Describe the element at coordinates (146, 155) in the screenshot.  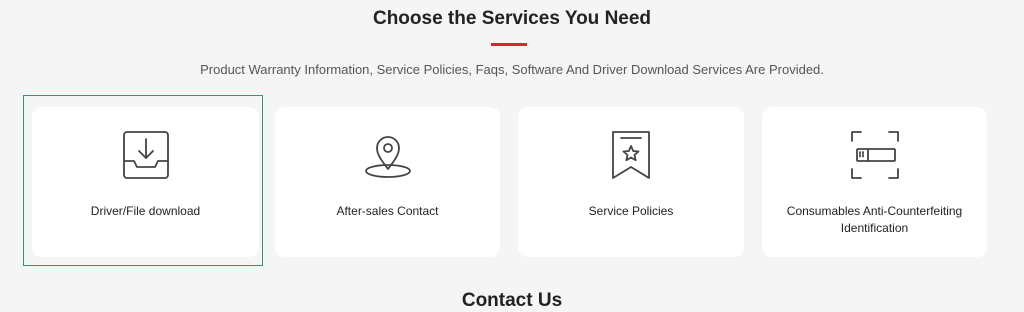
I see `download-tray-icon` at that location.